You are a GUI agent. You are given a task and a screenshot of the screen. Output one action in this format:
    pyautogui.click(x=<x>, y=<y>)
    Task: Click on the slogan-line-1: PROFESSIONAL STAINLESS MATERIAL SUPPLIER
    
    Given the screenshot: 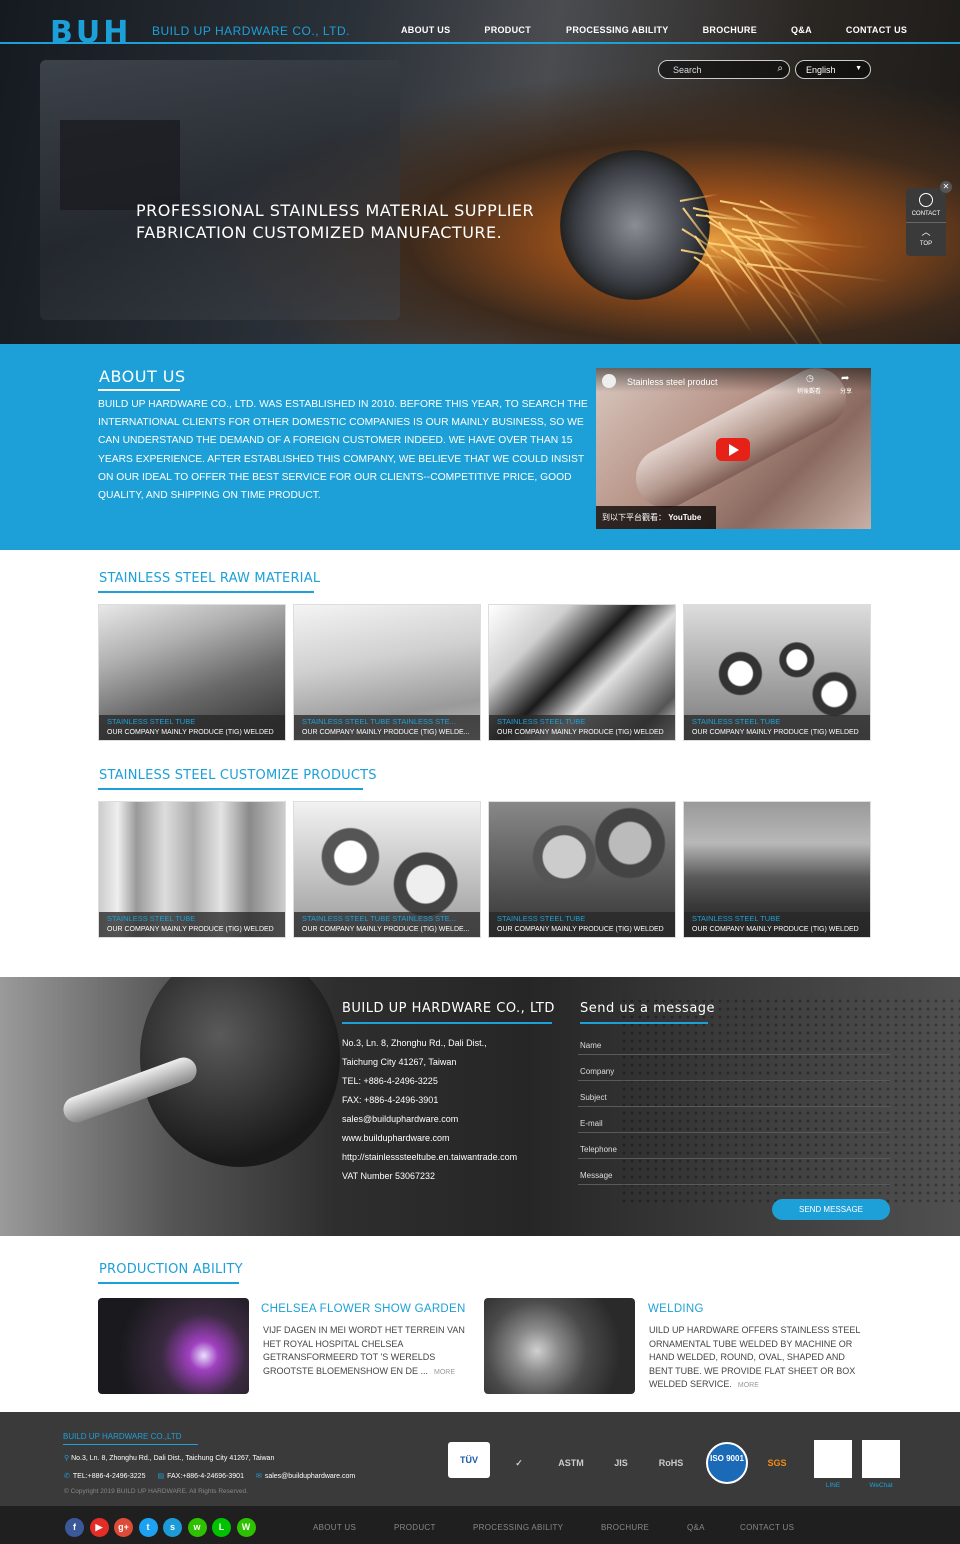 What is the action you would take?
    pyautogui.click(x=335, y=210)
    